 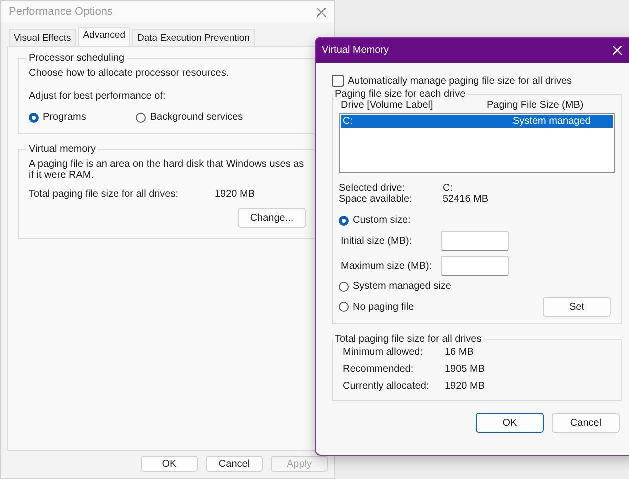 What do you see at coordinates (477, 143) in the screenshot?
I see `drive-list: C: System managed` at bounding box center [477, 143].